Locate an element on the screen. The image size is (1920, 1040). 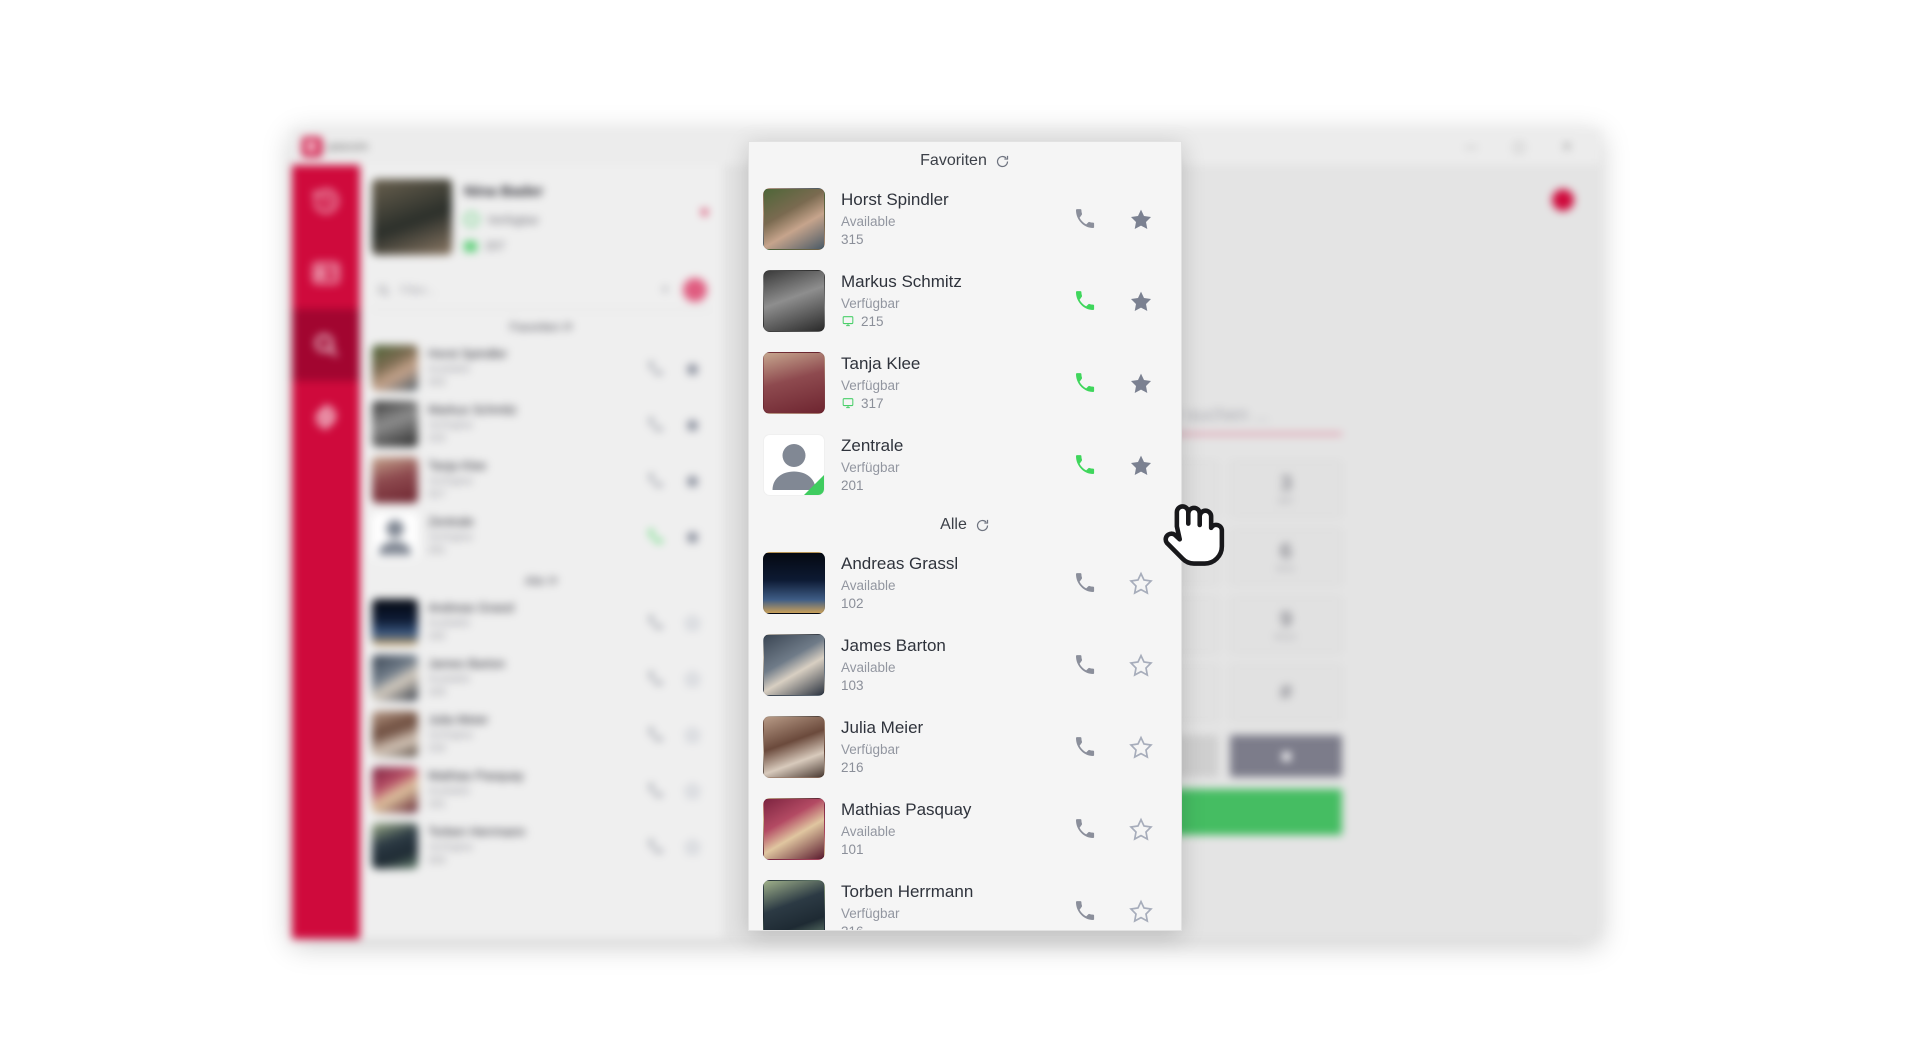
dialpad-key-3: 3 def is located at coordinates (1286, 489).